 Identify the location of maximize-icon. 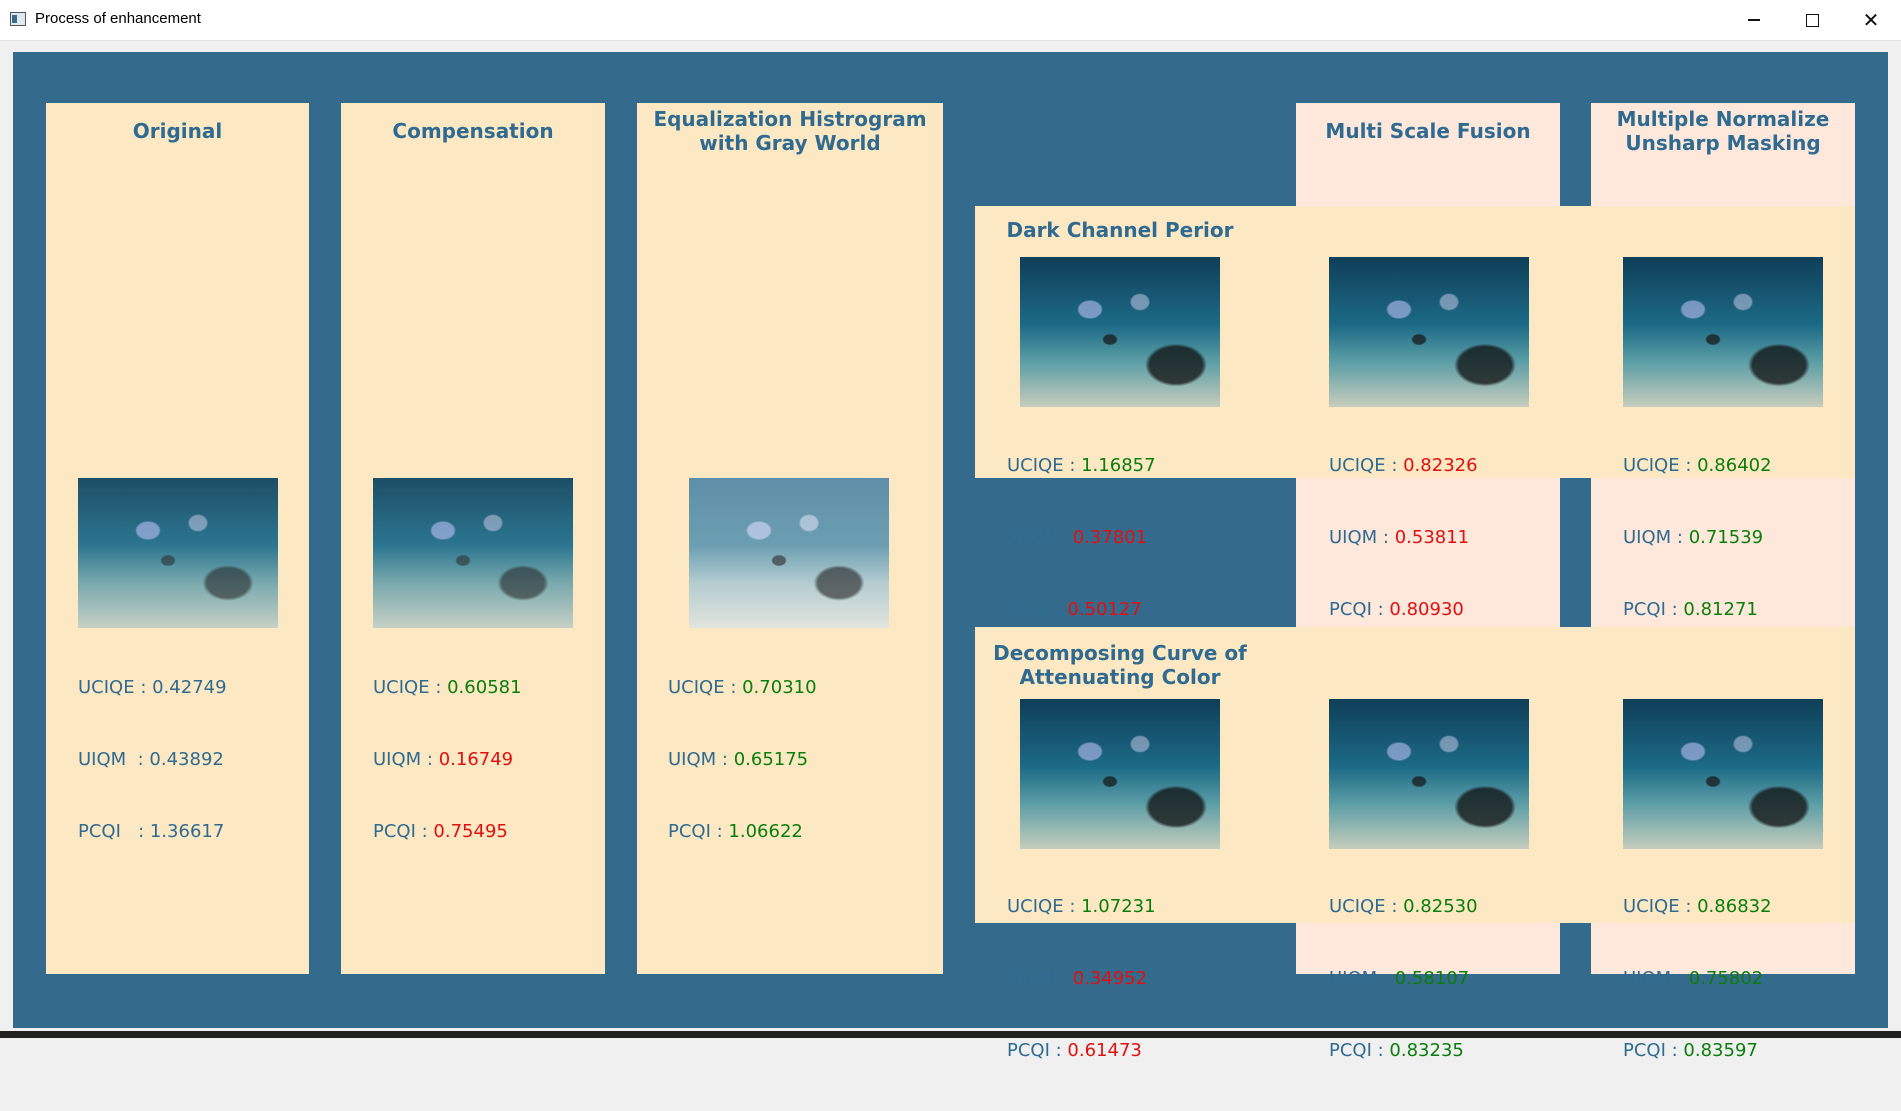
(1812, 20).